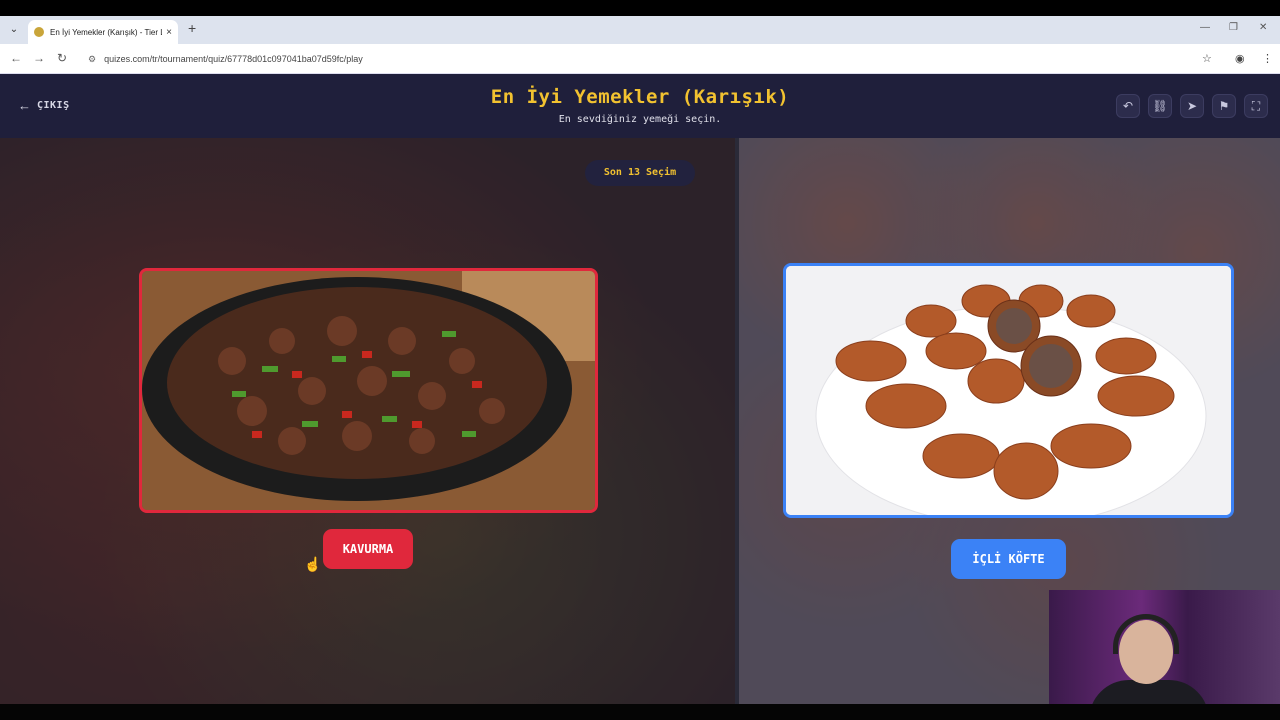 This screenshot has width=1280, height=720. I want to click on screen-top-bar, so click(640, 8).